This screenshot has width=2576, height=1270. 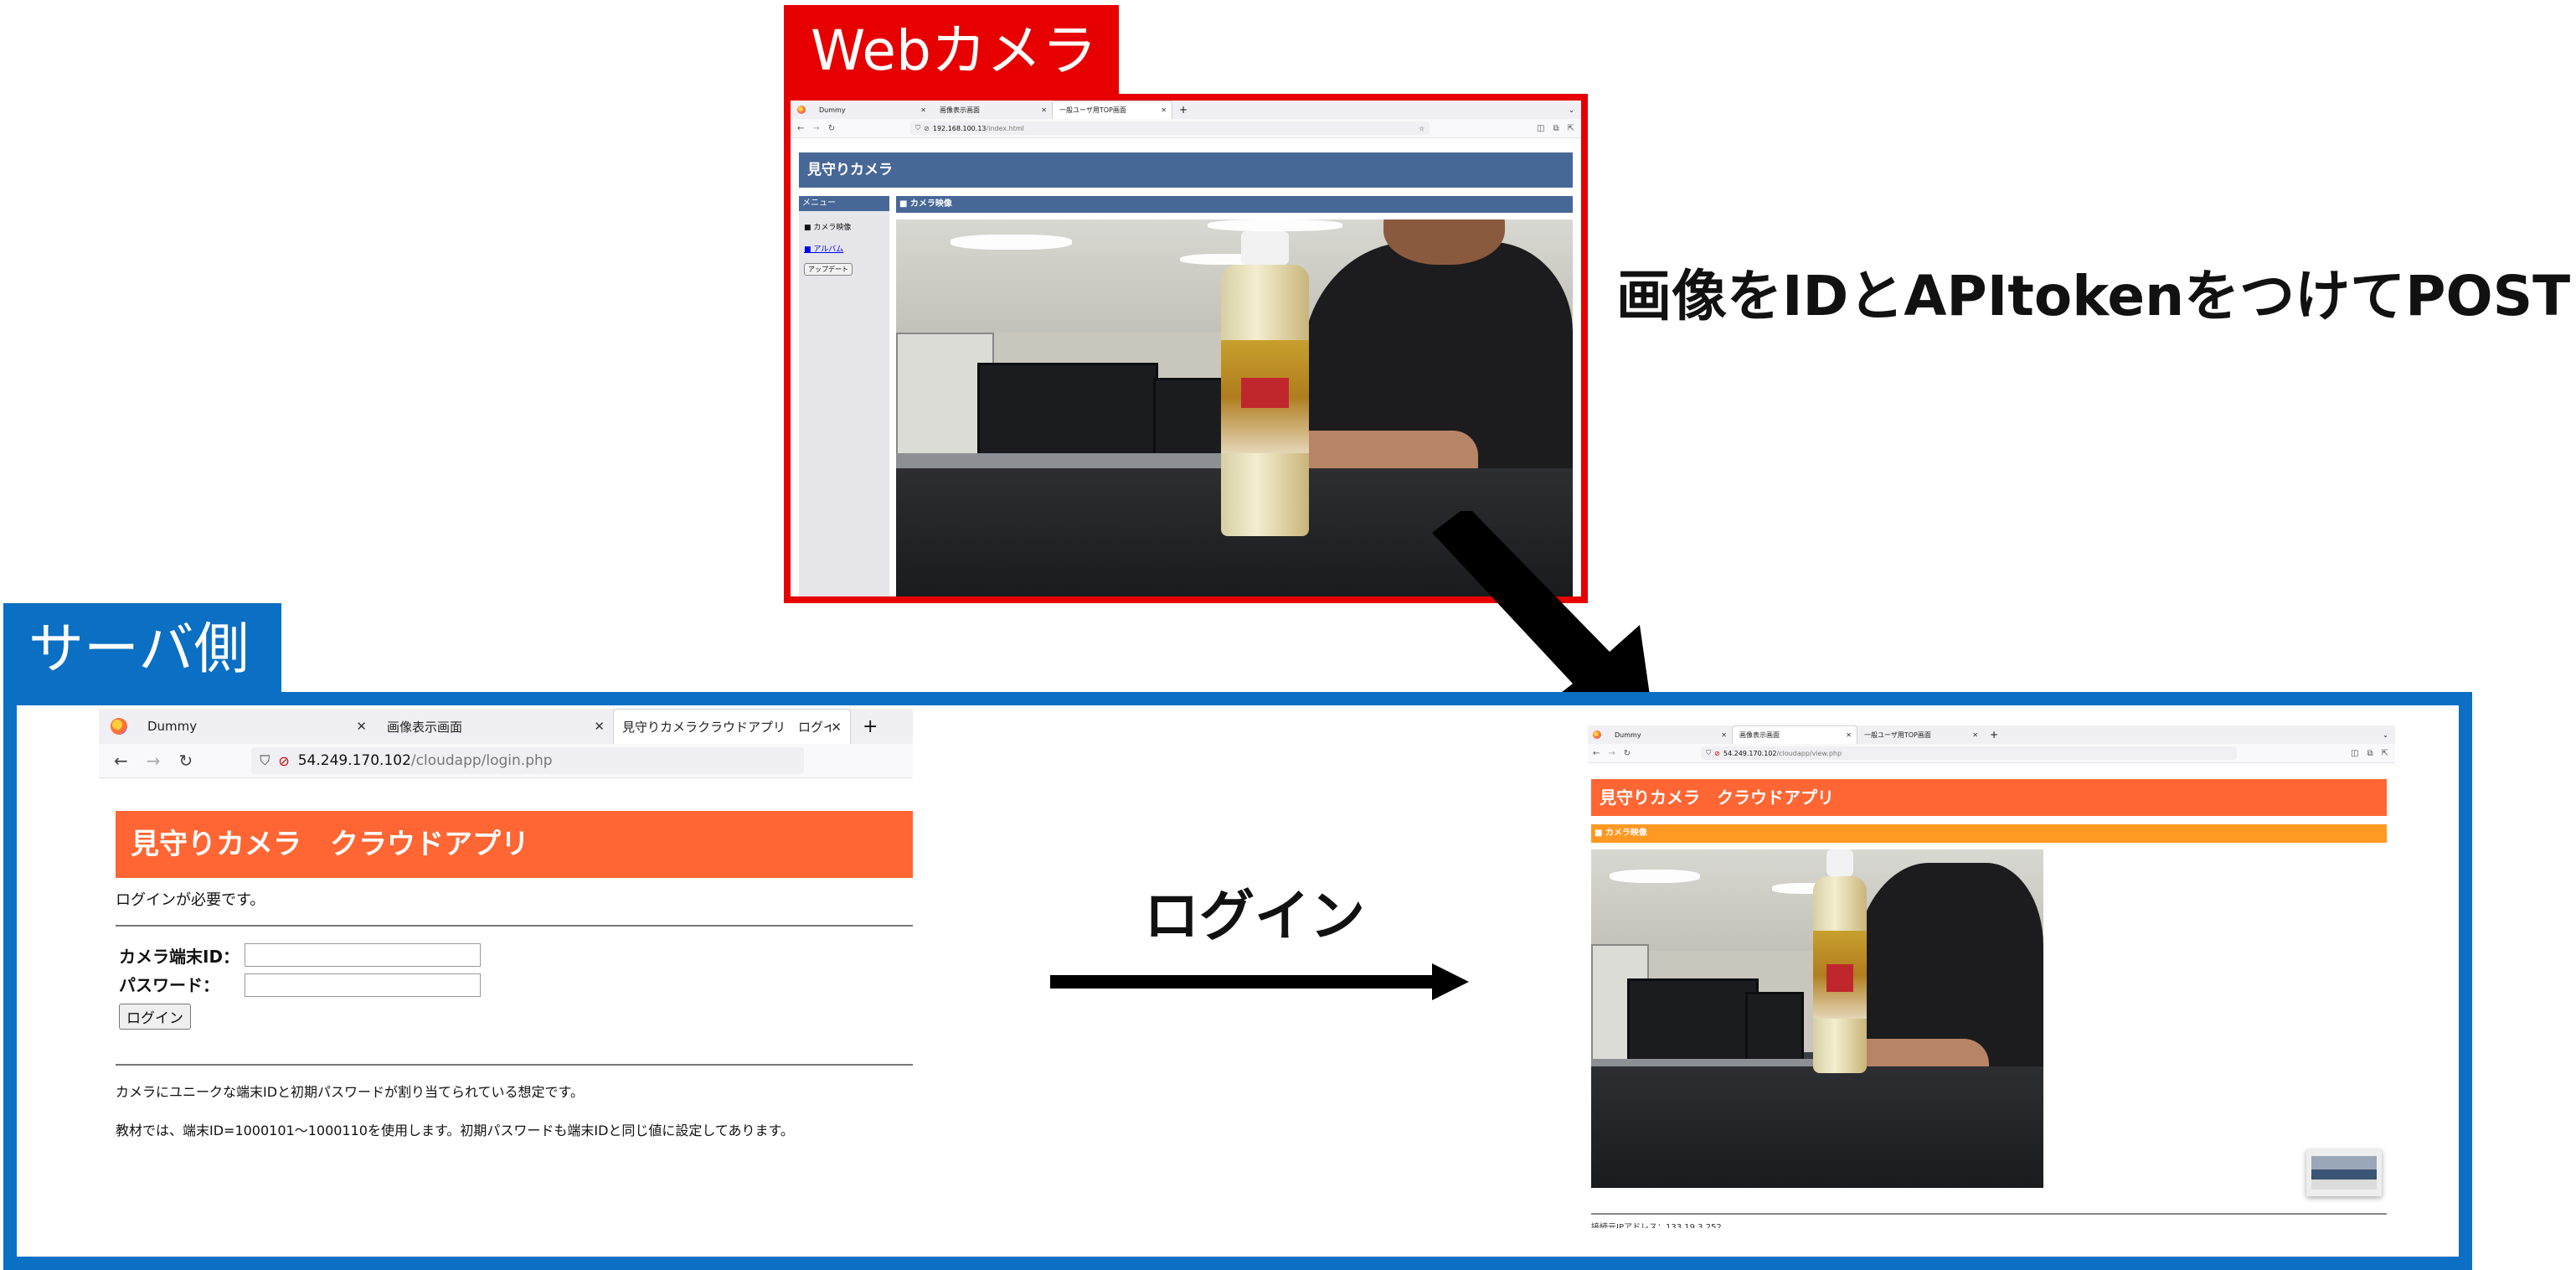 I want to click on login-button: ログイン, so click(x=155, y=1017).